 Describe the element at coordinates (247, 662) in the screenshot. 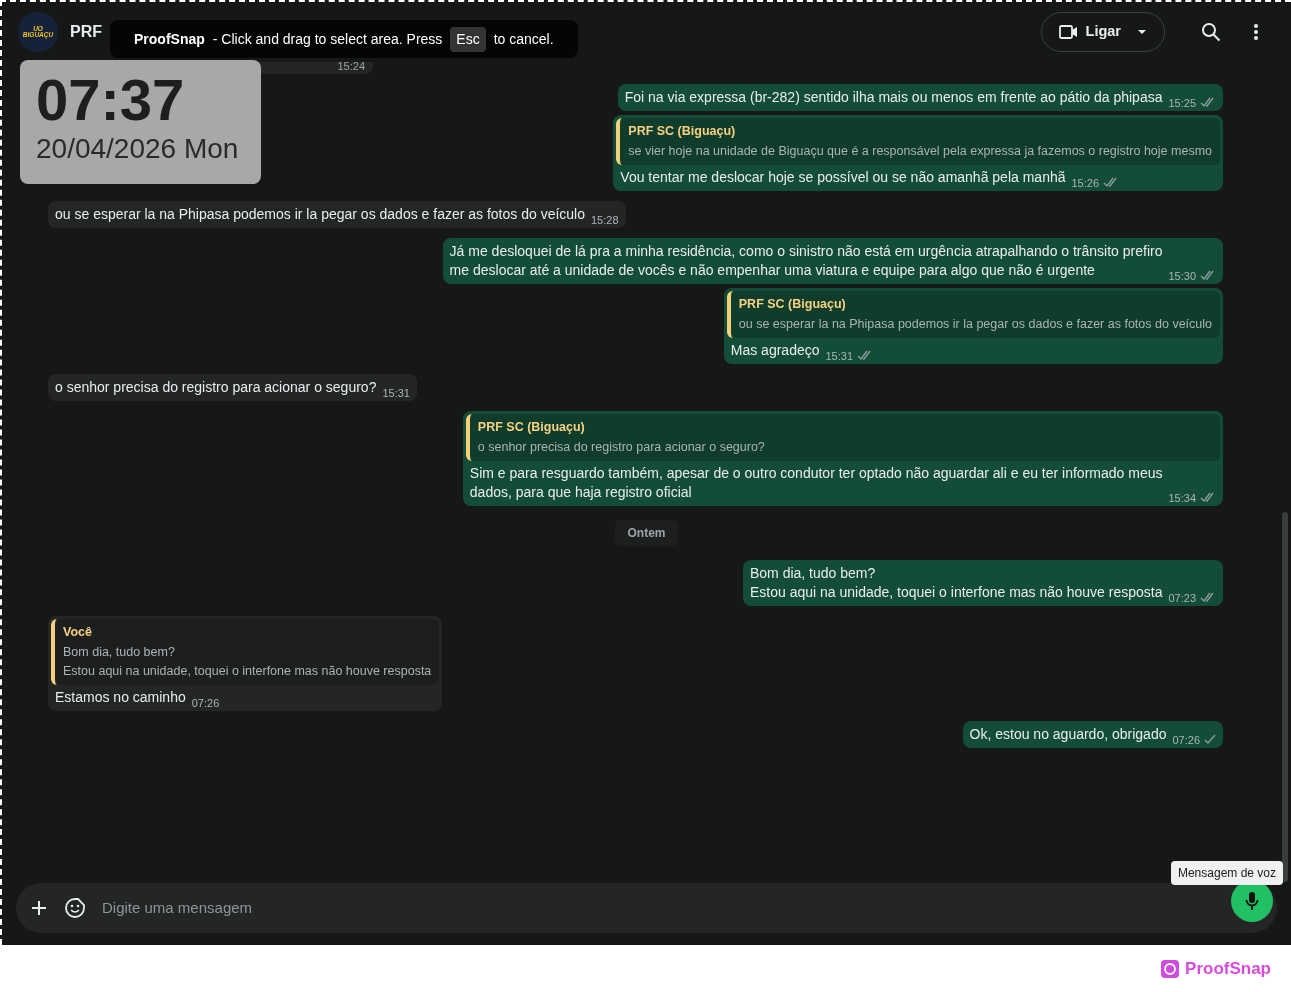

I see `quote-text: Bom dia, tudo bem? Estou aqui na unidade, toquei o interfone mas não houve resposta` at that location.